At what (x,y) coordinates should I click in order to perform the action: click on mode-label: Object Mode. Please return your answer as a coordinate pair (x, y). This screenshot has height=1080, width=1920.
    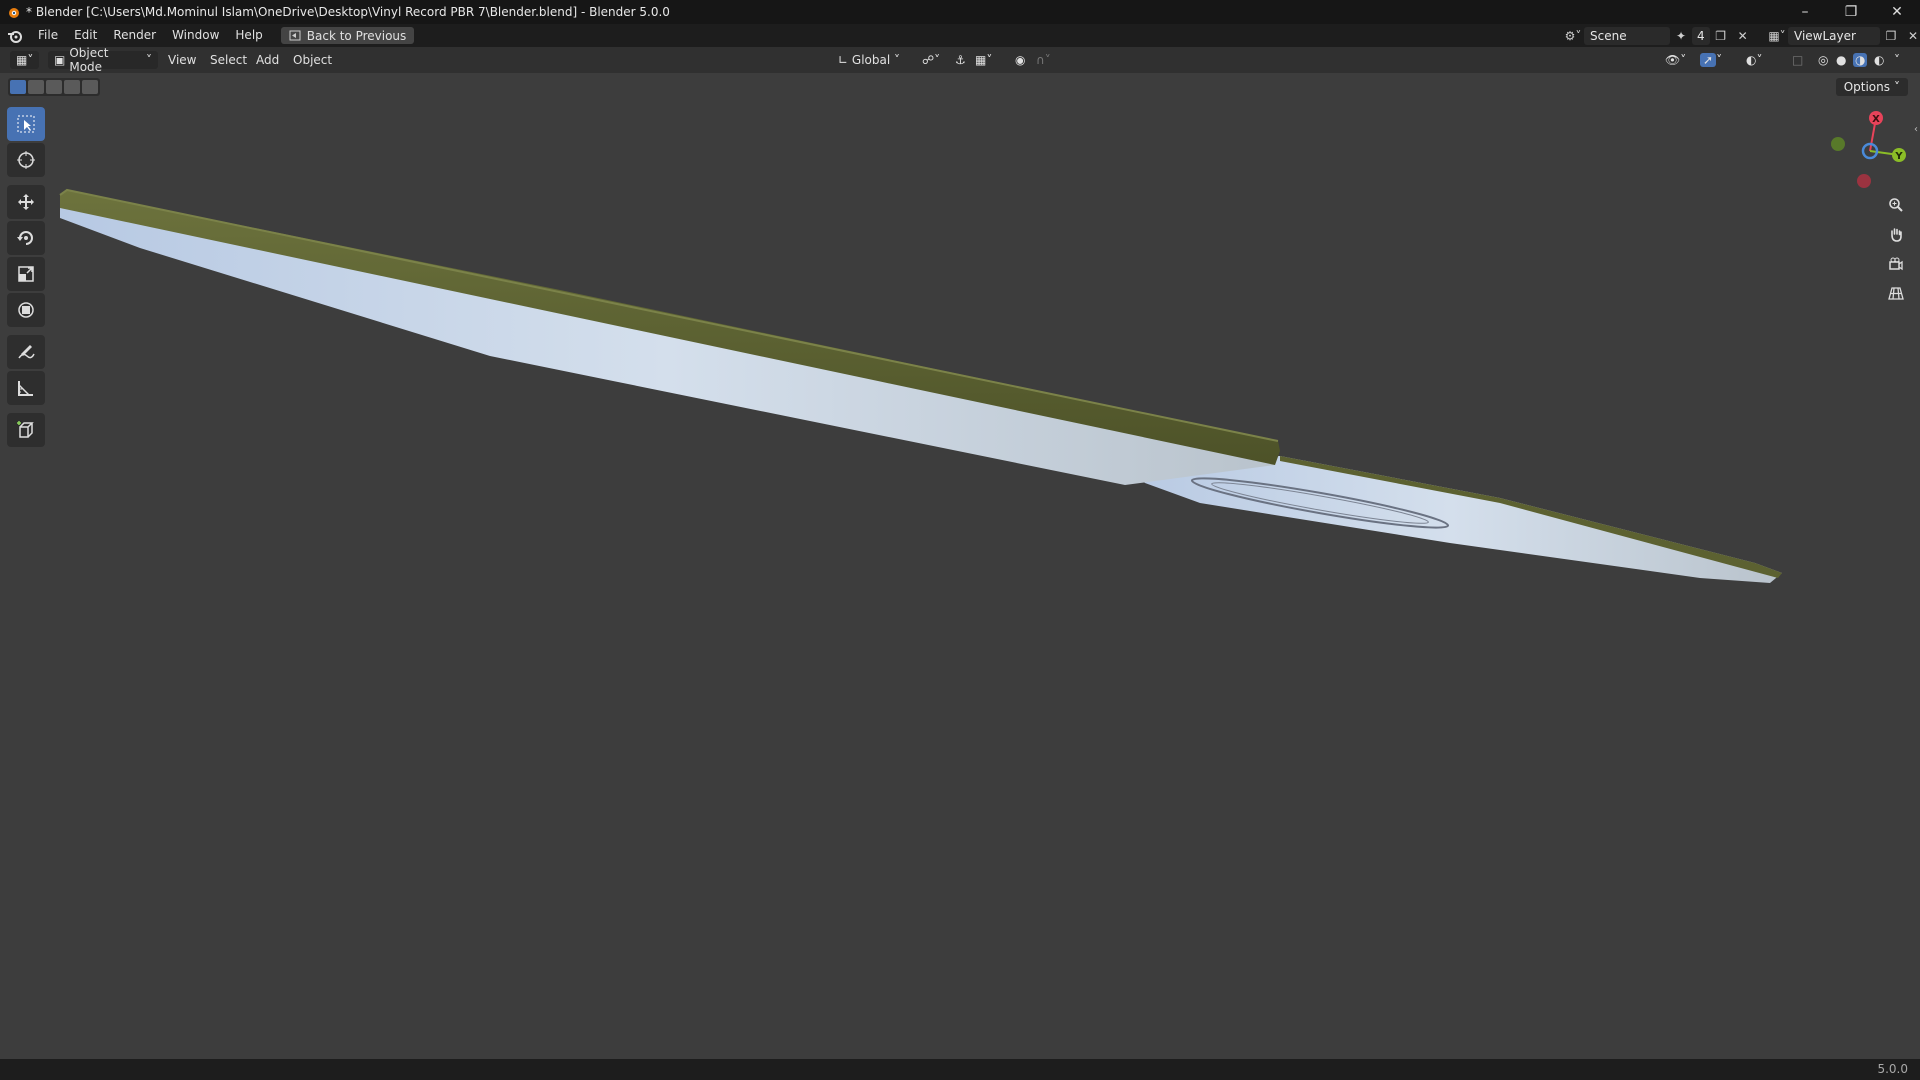
    Looking at the image, I should click on (89, 60).